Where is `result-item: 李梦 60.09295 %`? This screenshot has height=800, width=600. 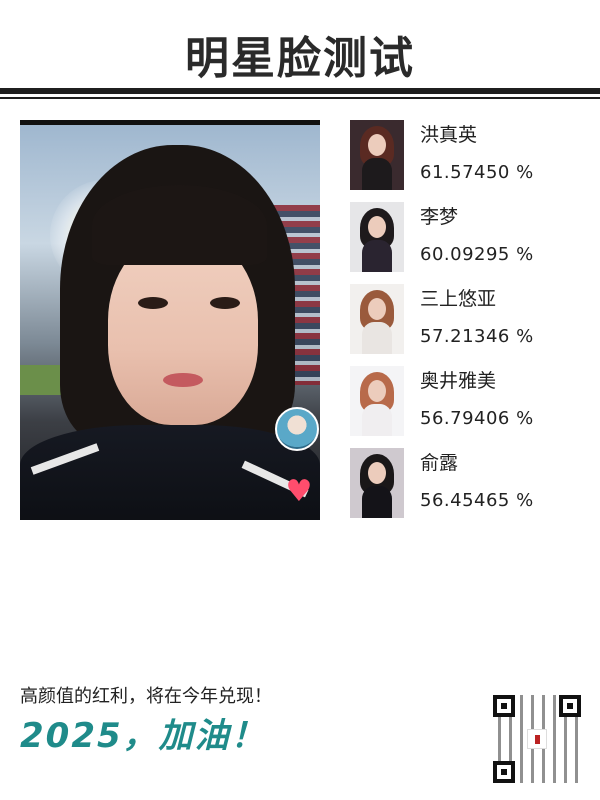 result-item: 李梦 60.09295 % is located at coordinates (460, 237).